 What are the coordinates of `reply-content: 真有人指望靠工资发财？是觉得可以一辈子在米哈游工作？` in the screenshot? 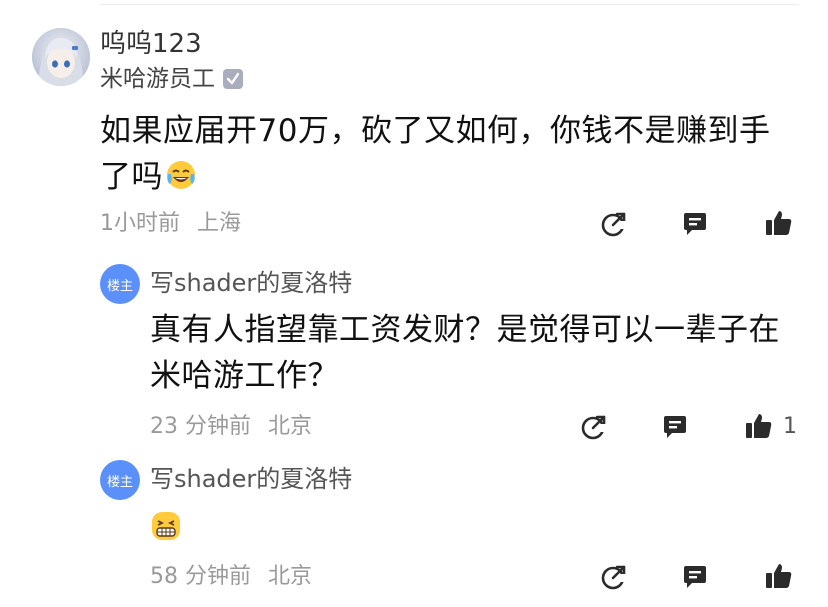 It's located at (465, 353).